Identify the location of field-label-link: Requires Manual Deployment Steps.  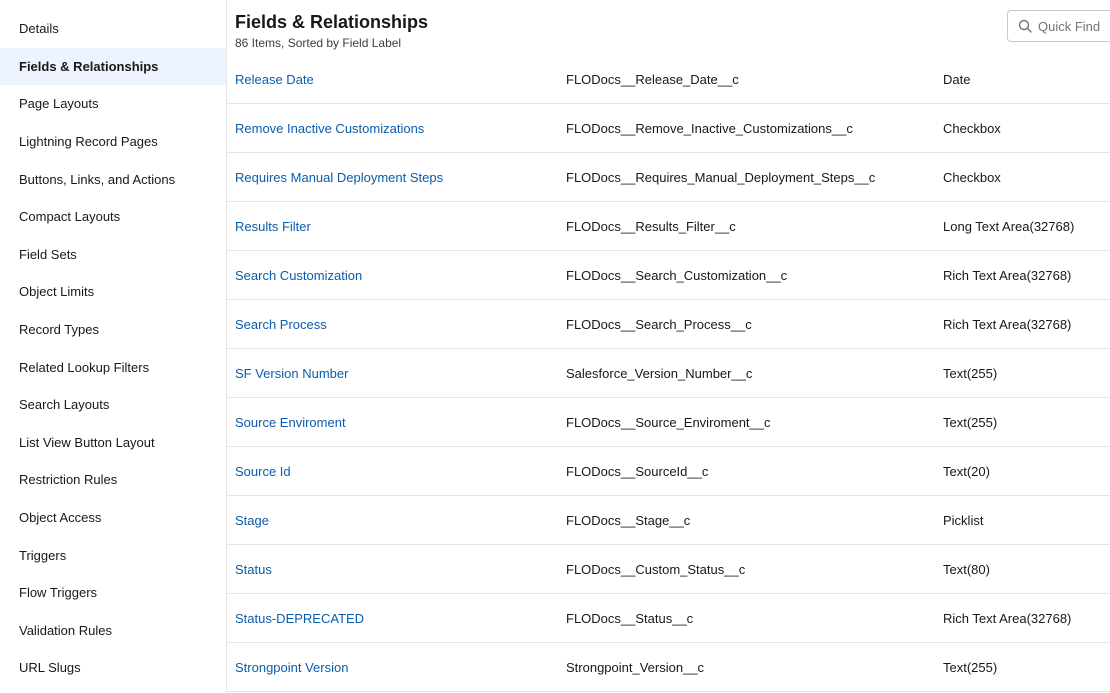
(339, 177).